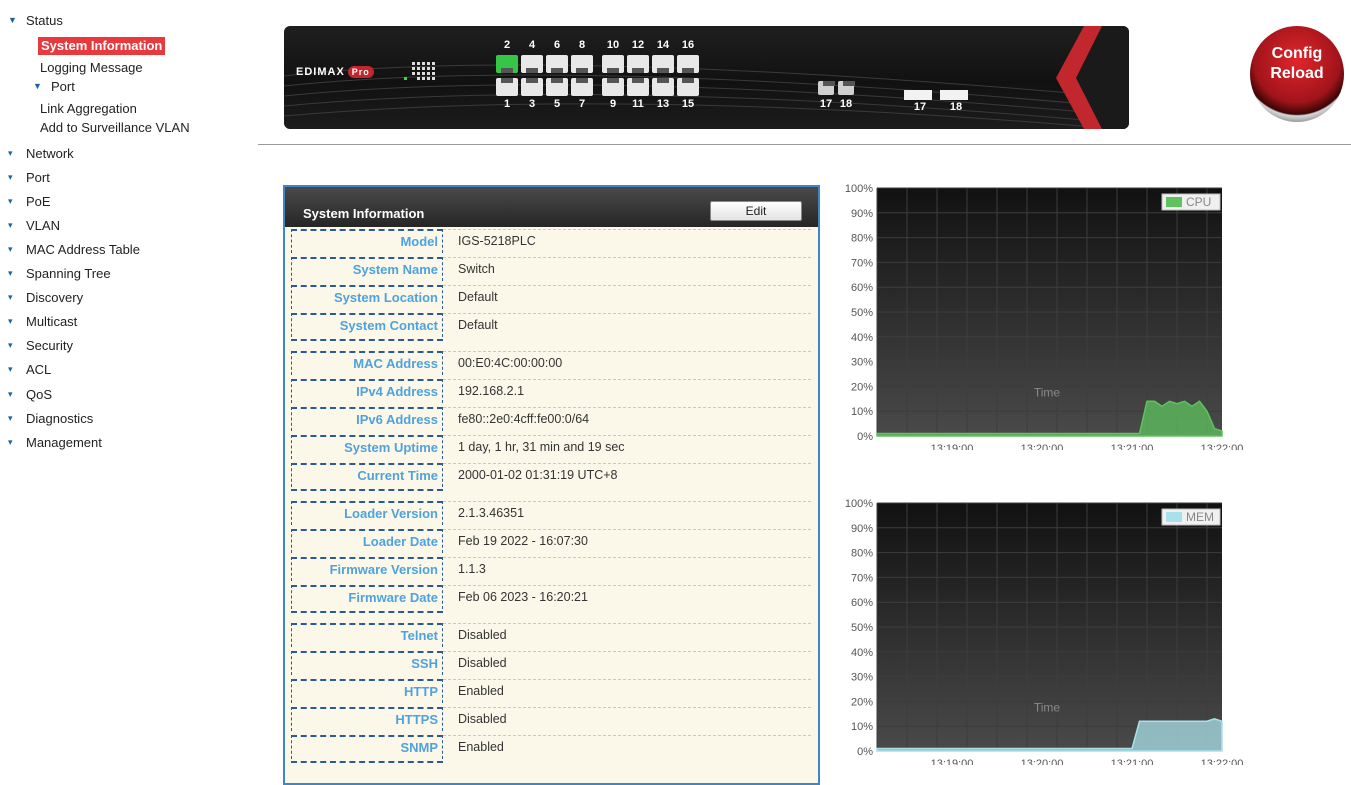 The image size is (1351, 785). I want to click on sidebar-item-acl: ▾ ACL, so click(29, 370).